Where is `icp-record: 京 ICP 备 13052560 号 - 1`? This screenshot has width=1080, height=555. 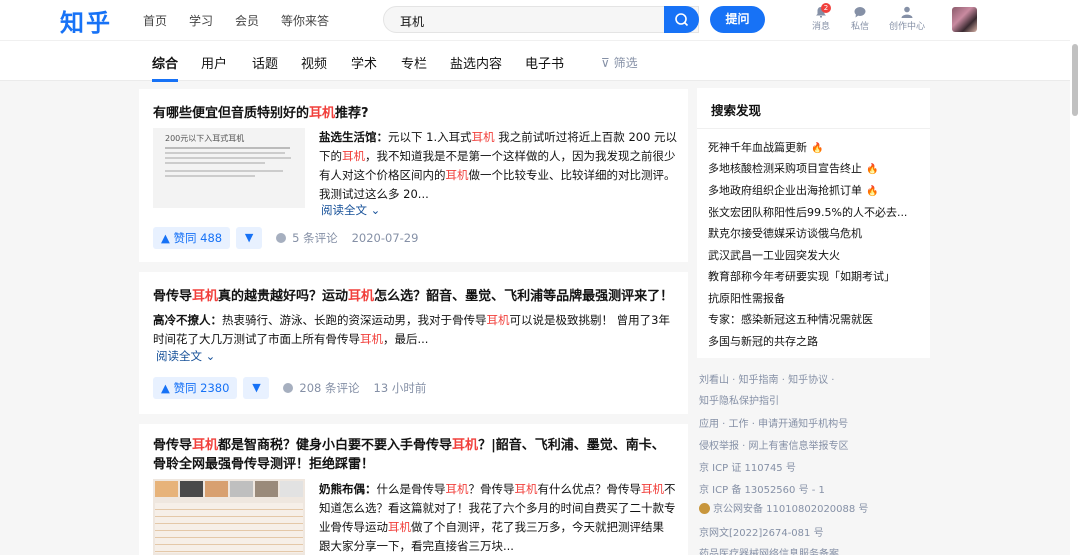 icp-record: 京 ICP 备 13052560 号 - 1 is located at coordinates (762, 488).